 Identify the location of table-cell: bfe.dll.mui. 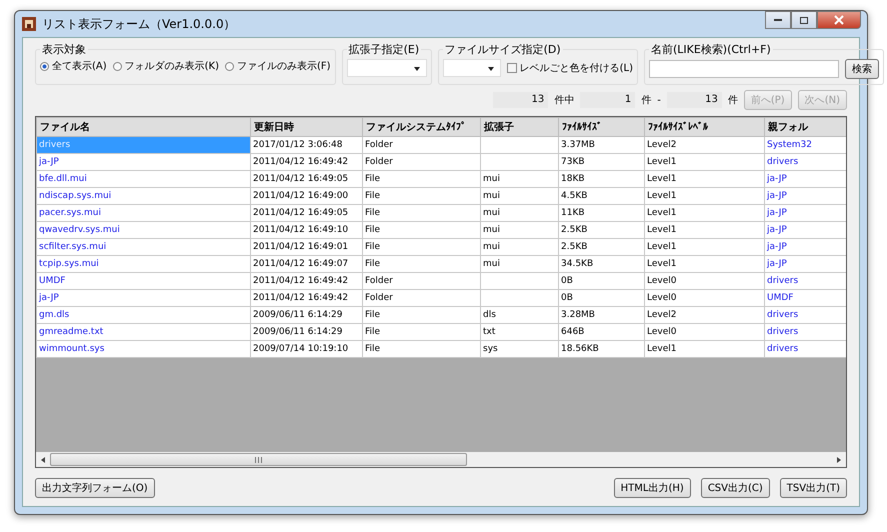
(143, 179).